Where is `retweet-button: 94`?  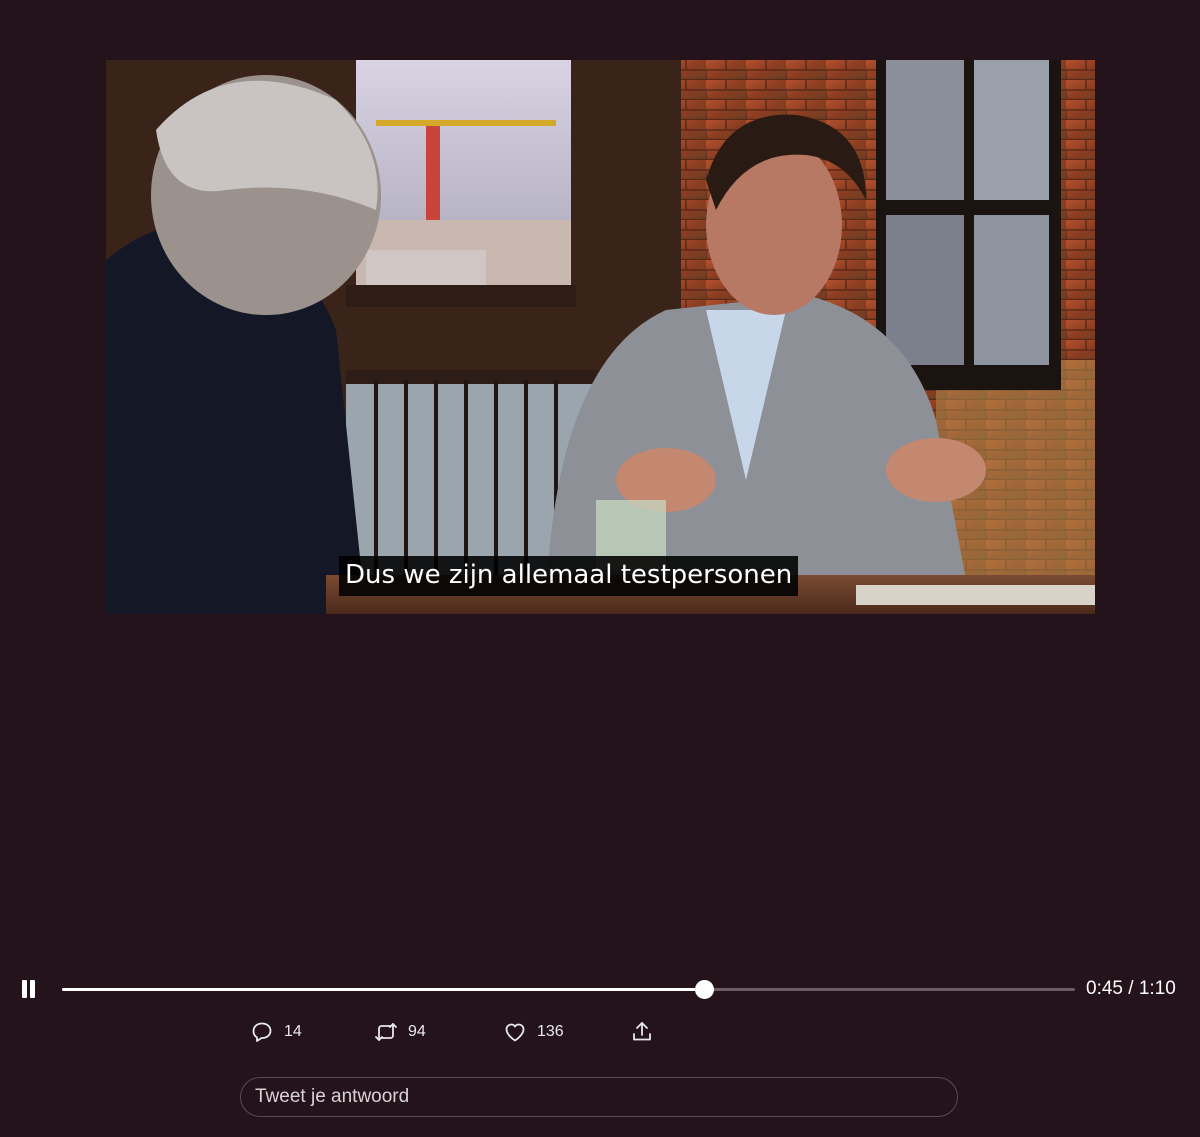 retweet-button: 94 is located at coordinates (400, 1032).